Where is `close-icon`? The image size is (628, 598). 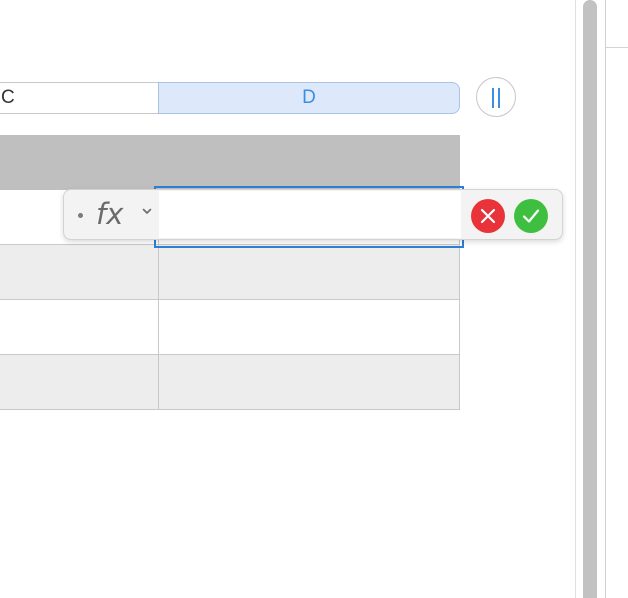
close-icon is located at coordinates (488, 216).